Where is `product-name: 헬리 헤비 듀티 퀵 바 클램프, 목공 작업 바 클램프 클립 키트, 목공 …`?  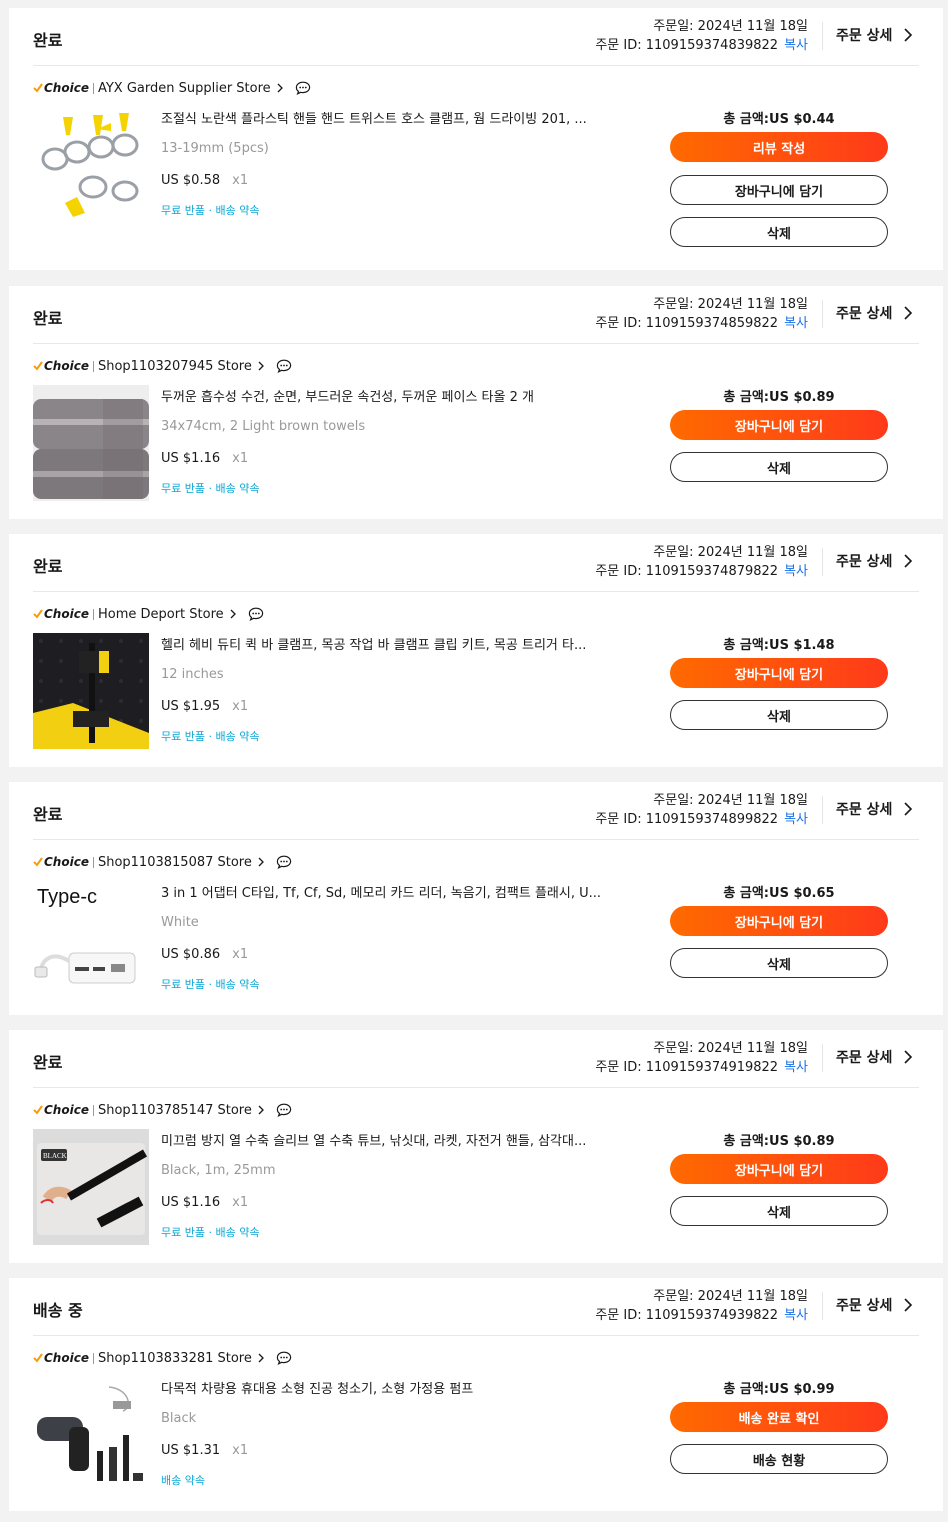
product-name: 헬리 헤비 듀티 퀵 바 클램프, 목공 작업 바 클램프 클립 키트, 목공 … is located at coordinates (396, 643).